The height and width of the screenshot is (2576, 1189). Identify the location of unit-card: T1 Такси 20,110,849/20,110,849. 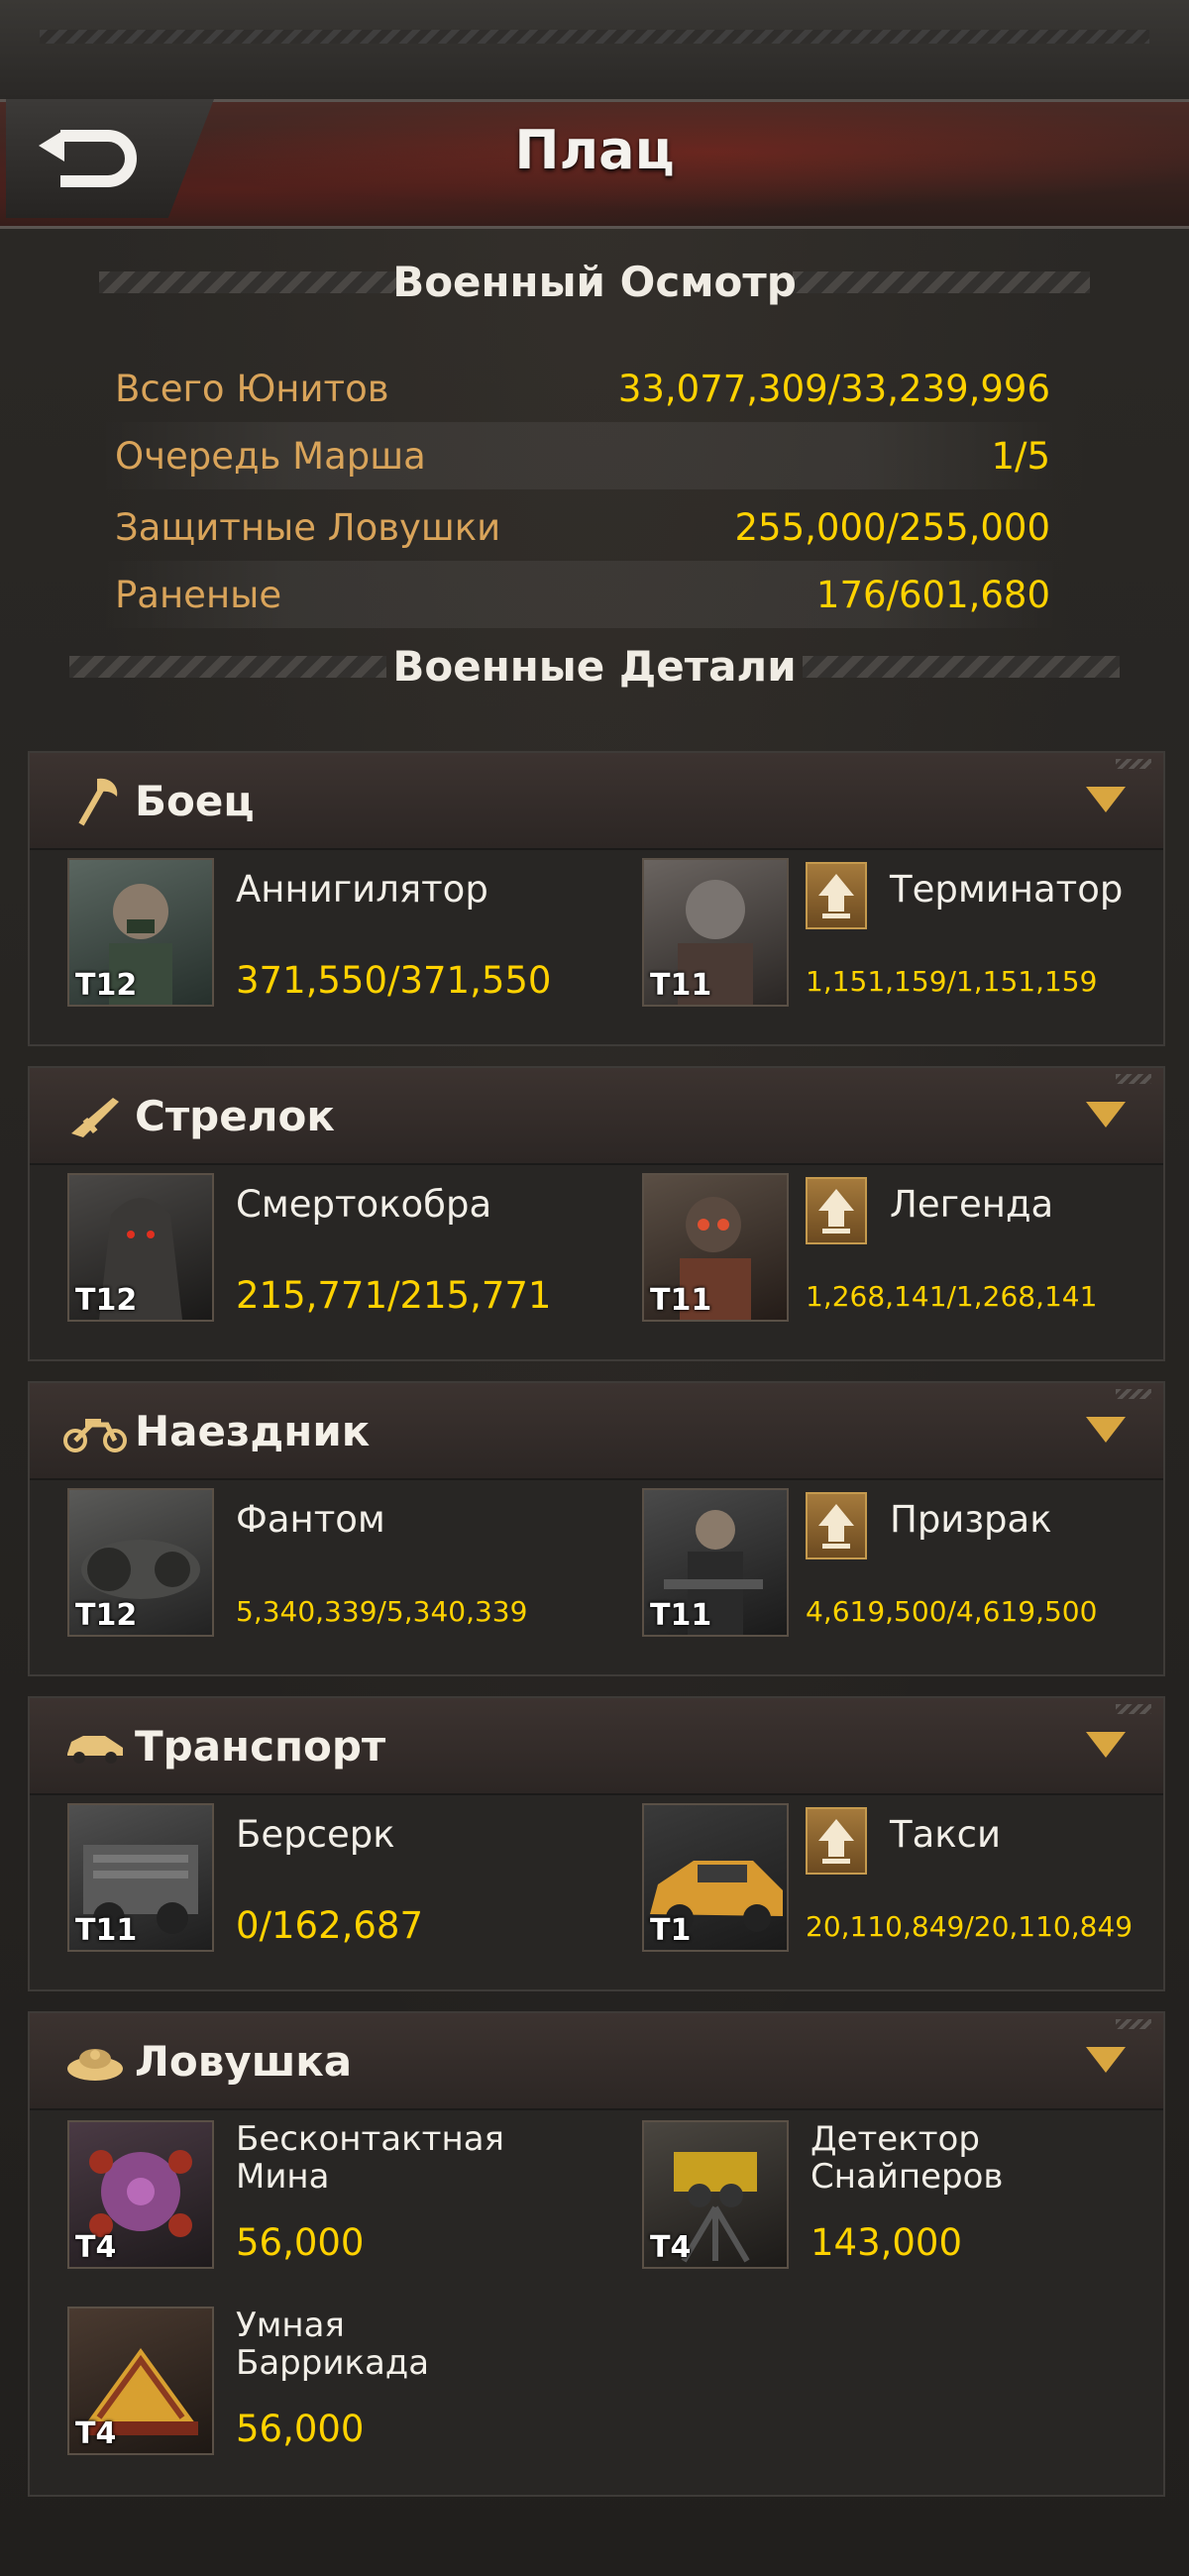
(915, 1878).